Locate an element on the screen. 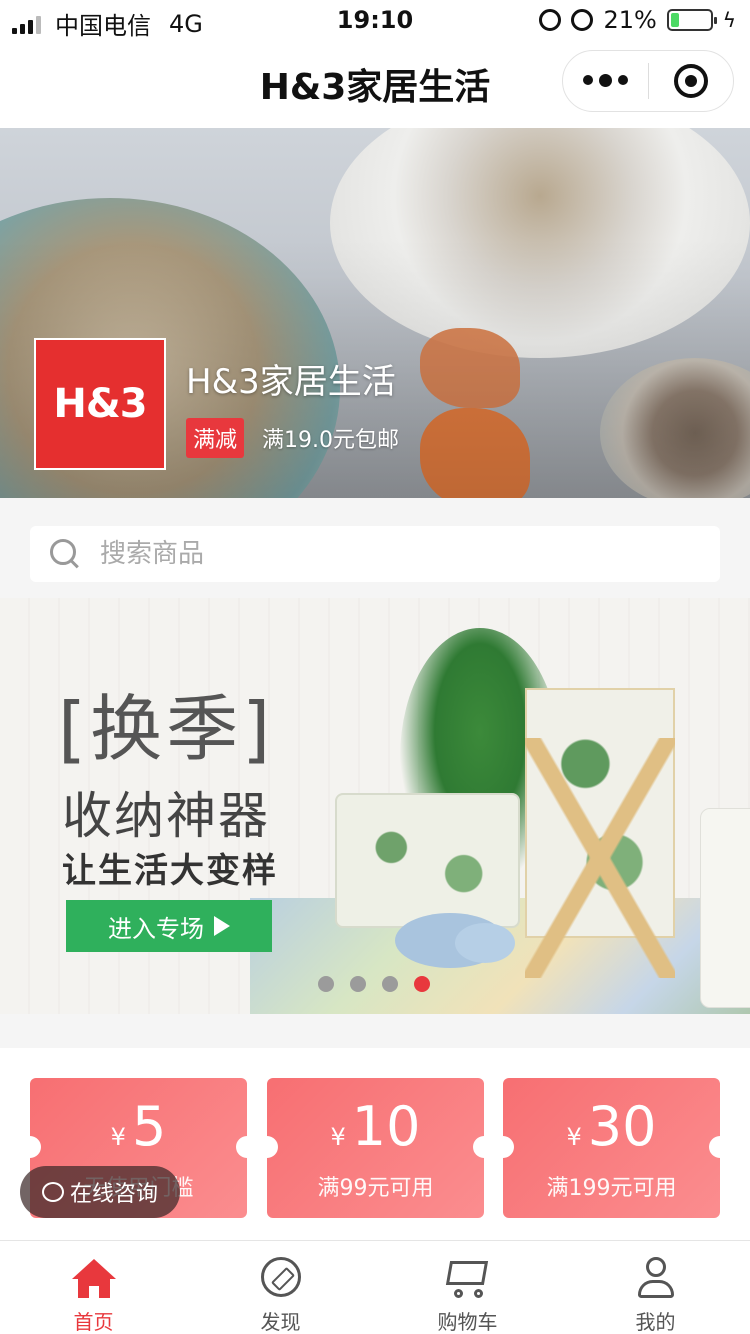 The width and height of the screenshot is (750, 1334). search-bar is located at coordinates (375, 554).